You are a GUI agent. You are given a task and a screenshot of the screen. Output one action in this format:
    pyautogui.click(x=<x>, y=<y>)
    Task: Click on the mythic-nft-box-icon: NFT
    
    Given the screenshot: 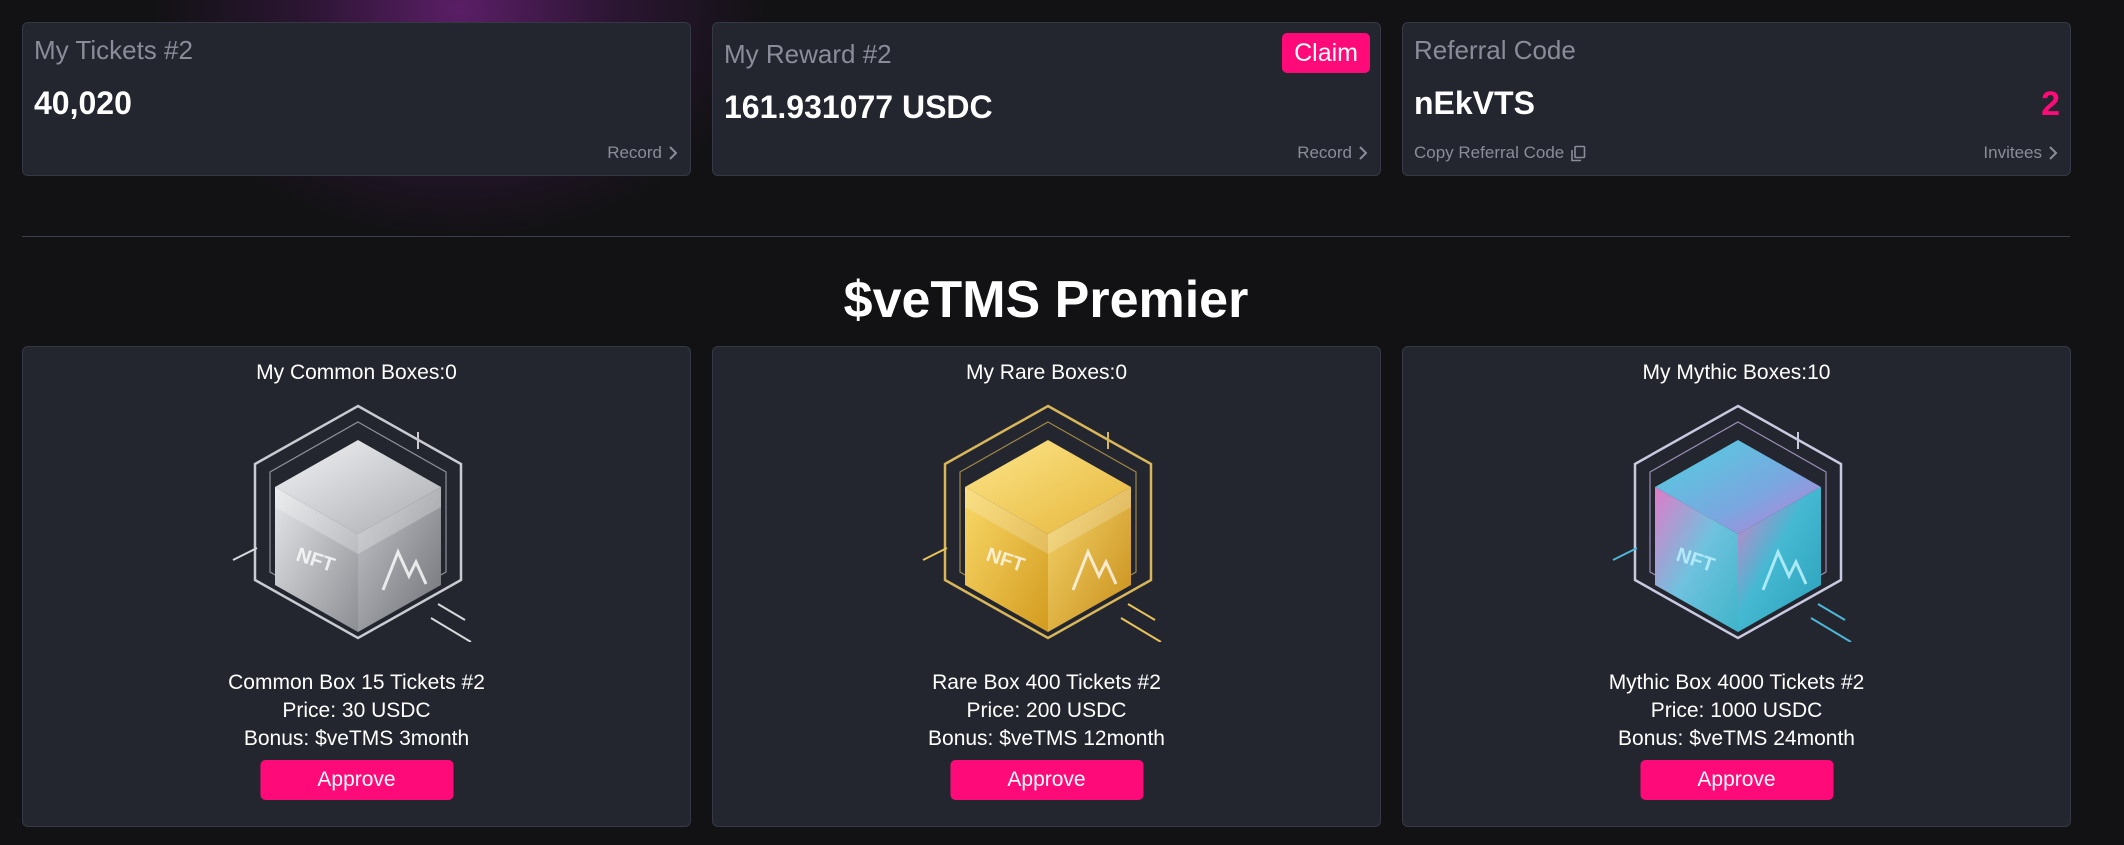 What is the action you would take?
    pyautogui.click(x=1732, y=523)
    